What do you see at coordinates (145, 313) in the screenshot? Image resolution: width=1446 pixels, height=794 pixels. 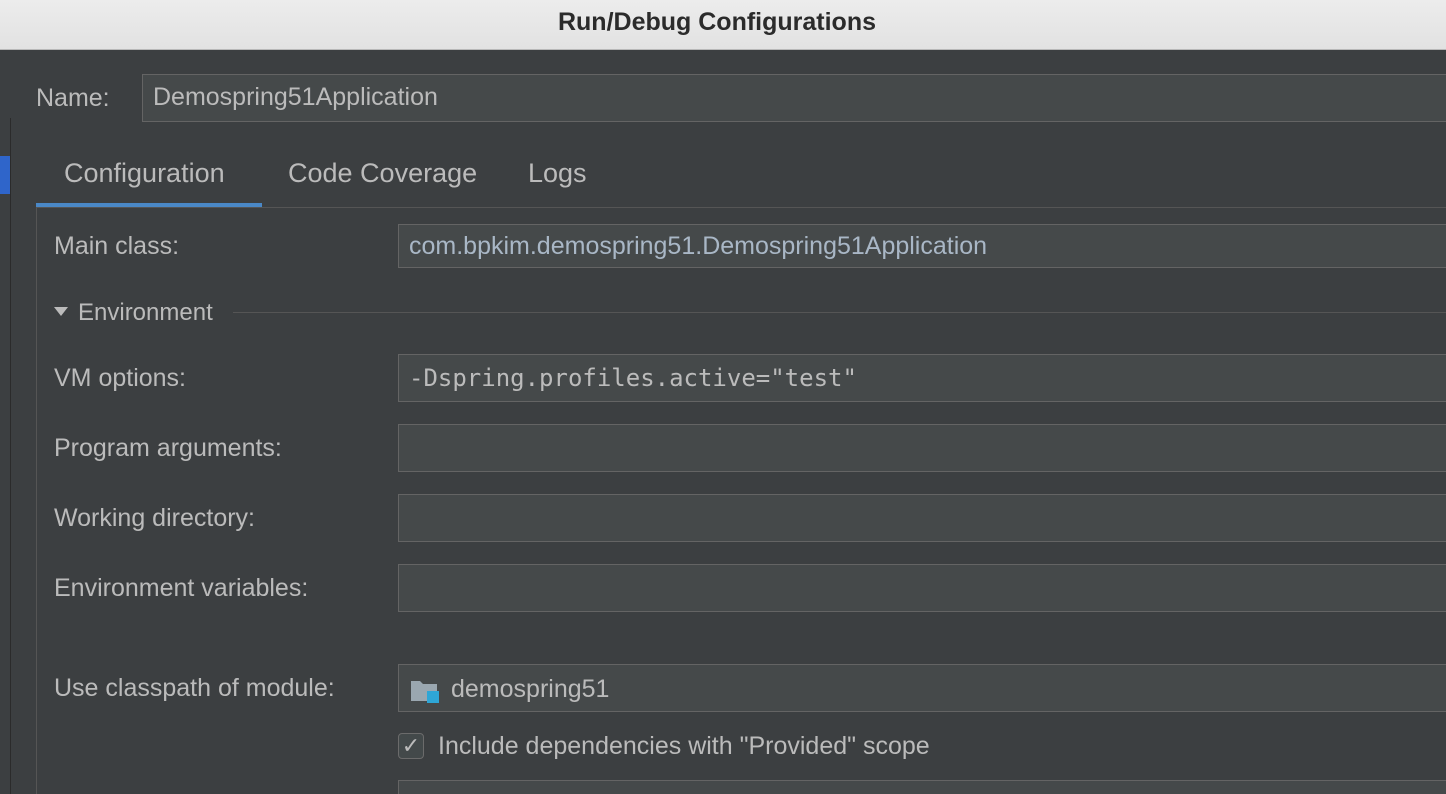 I see `environment-section-label: Environment` at bounding box center [145, 313].